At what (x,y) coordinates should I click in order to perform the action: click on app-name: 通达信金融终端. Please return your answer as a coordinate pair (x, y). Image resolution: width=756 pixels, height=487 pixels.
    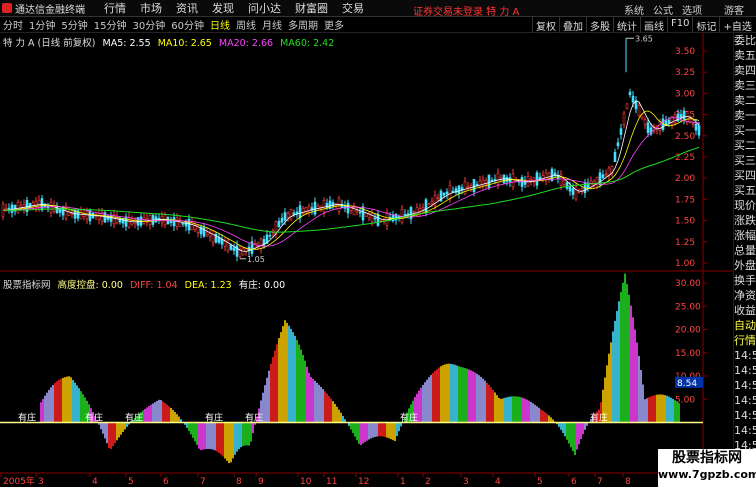
    Looking at the image, I should click on (50, 10).